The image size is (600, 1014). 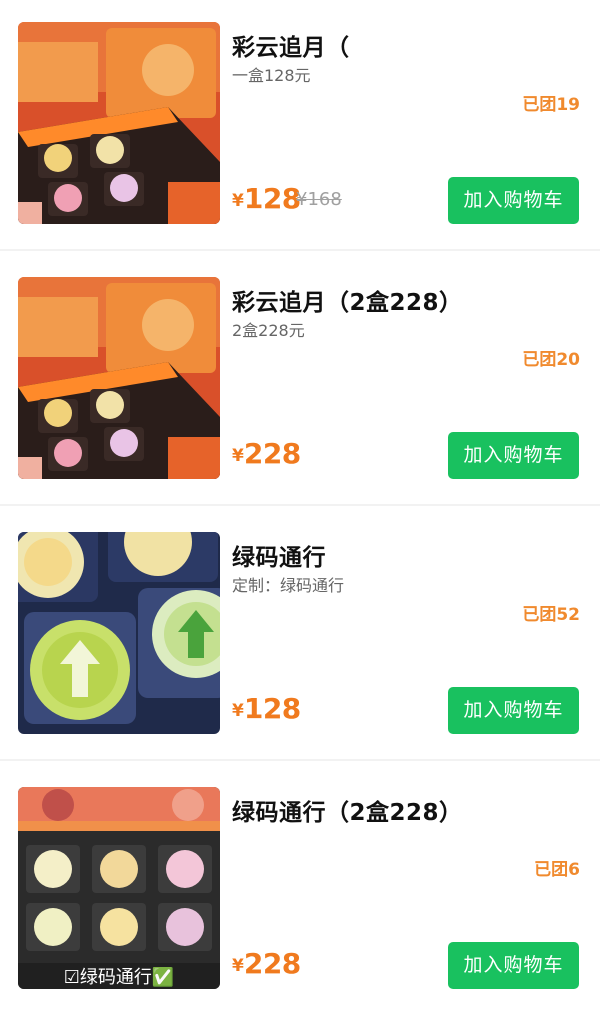 I want to click on group-sold-count: 已团52, so click(x=551, y=615).